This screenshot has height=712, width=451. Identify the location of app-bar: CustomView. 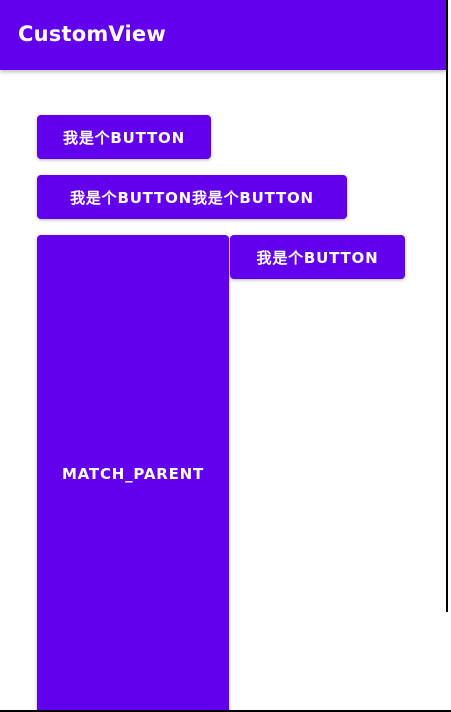
(223, 35).